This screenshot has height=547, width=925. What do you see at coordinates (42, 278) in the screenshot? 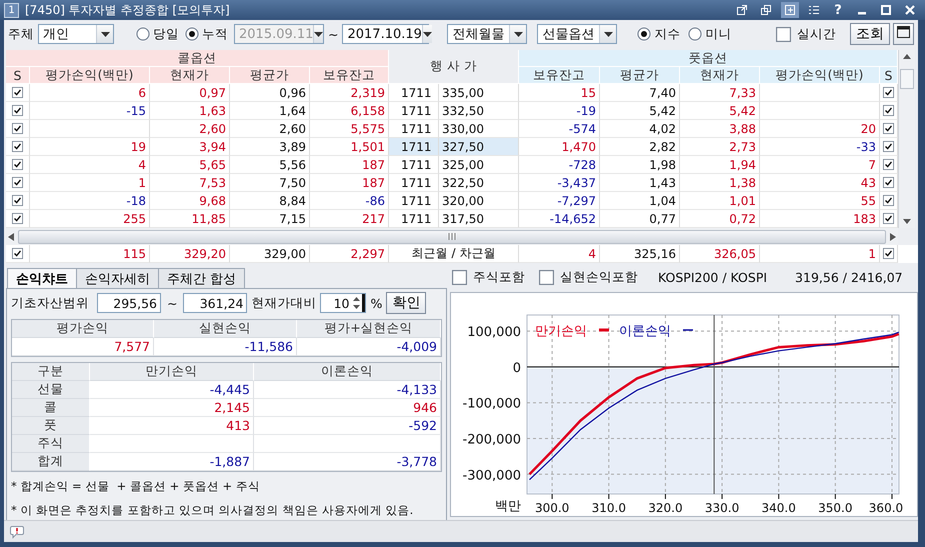
I see `tab: 손익챠트` at bounding box center [42, 278].